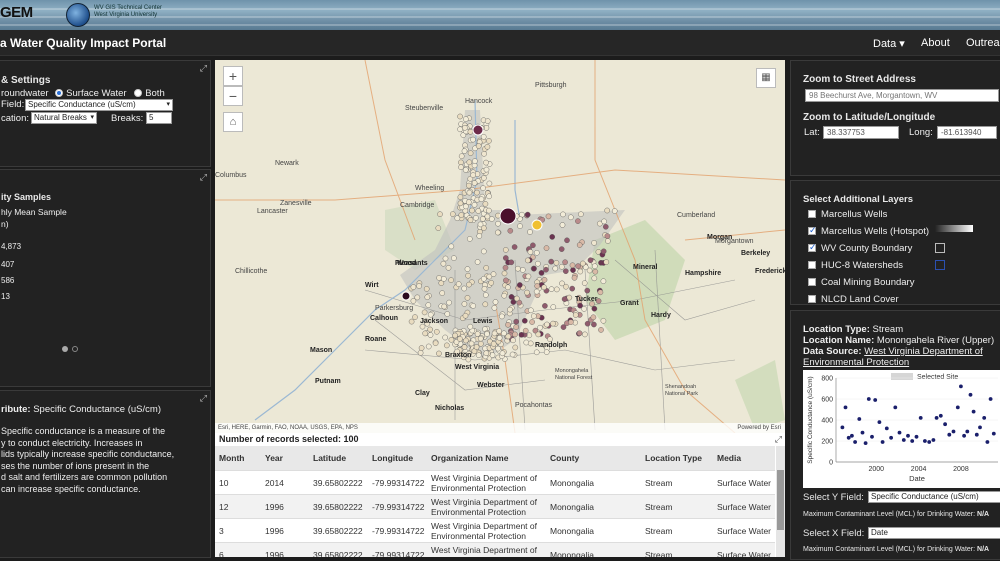 The width and height of the screenshot is (1000, 561). What do you see at coordinates (70, 348) in the screenshot?
I see `carousel-dots` at bounding box center [70, 348].